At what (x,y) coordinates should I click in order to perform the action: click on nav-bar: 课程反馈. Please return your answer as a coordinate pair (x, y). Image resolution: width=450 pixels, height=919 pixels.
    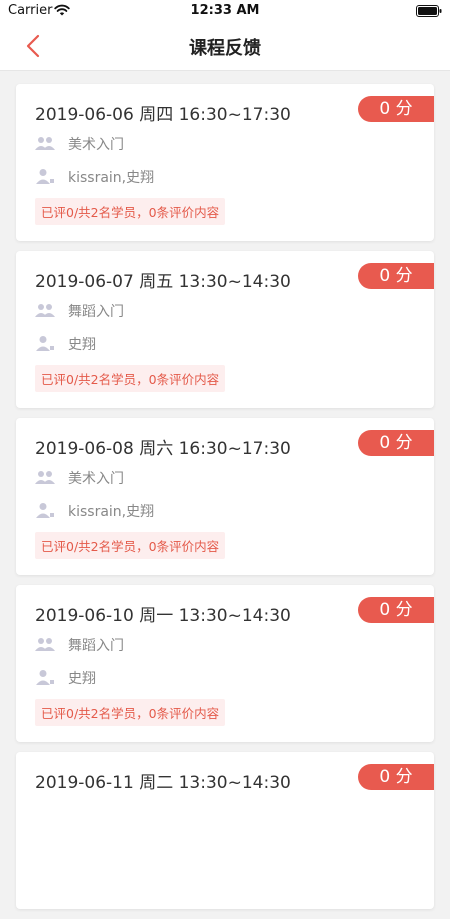
    Looking at the image, I should click on (225, 46).